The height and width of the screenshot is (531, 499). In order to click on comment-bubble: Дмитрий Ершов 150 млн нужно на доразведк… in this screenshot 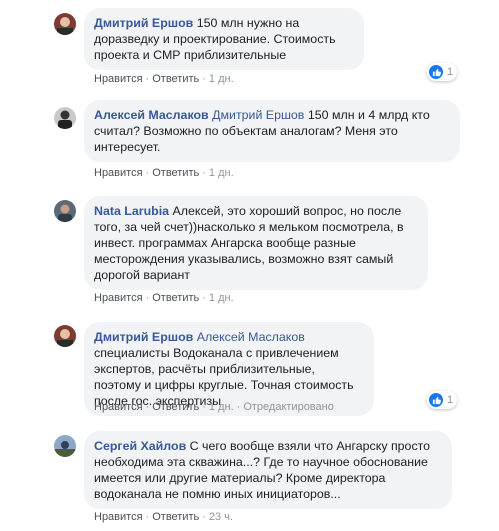, I will do `click(224, 39)`.